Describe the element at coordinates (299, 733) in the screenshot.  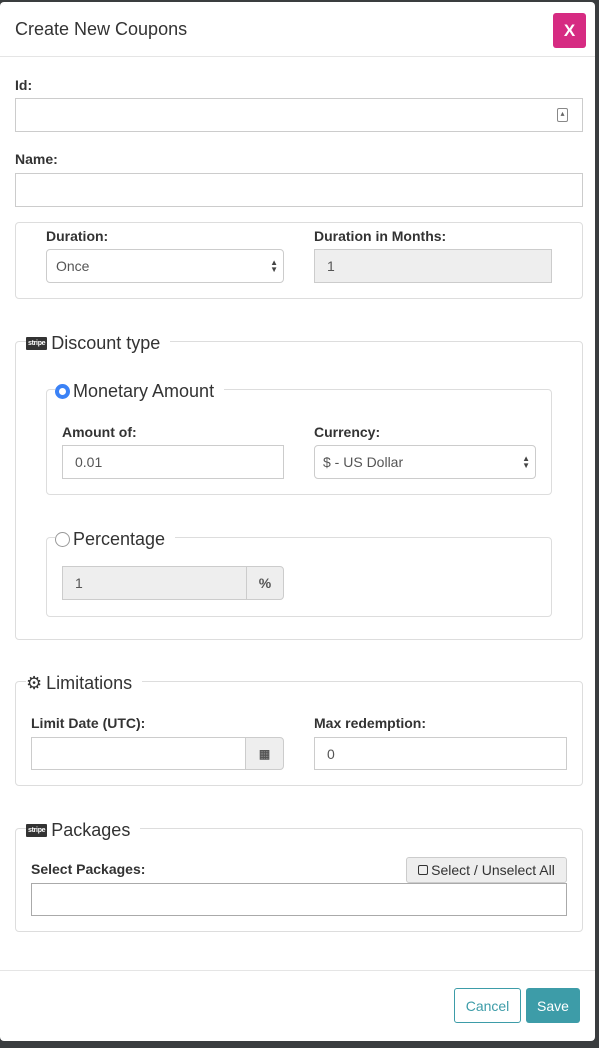
I see `limitations-fieldset` at that location.